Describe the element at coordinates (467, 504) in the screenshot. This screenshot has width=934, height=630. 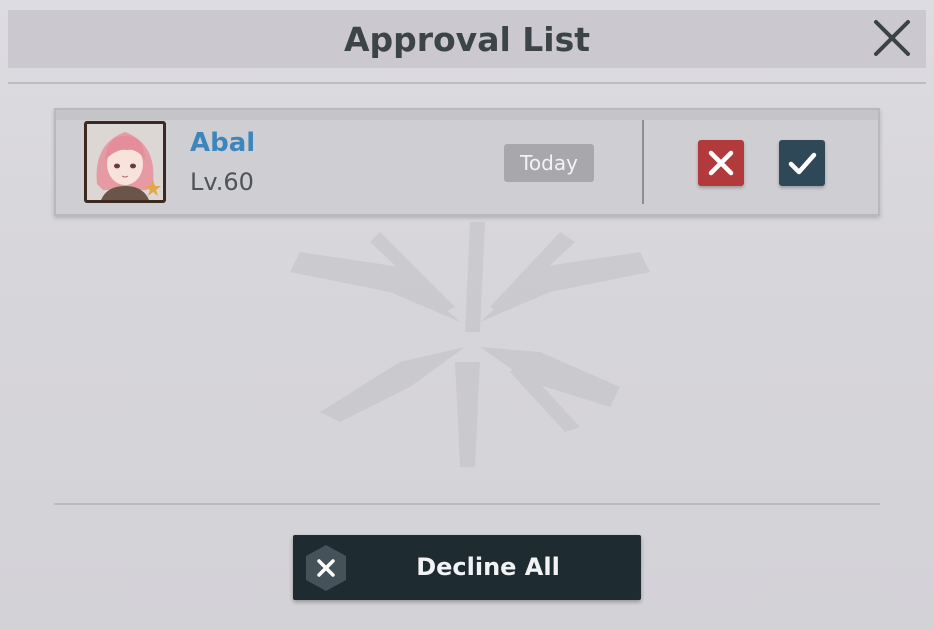
I see `list-bottom-divider` at that location.